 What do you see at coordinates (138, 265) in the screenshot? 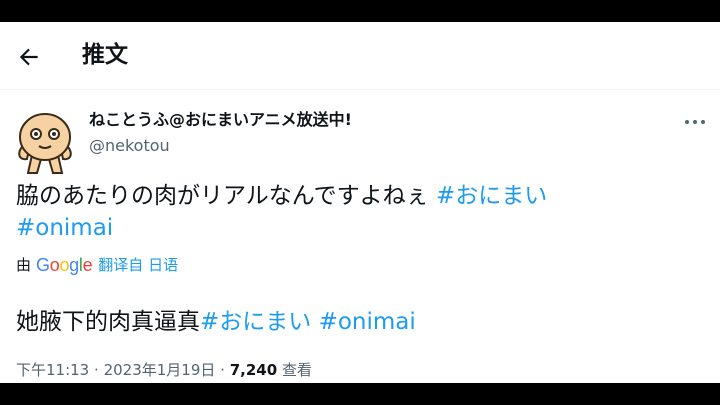
I see `translation-source-link: 翻译自 日语` at bounding box center [138, 265].